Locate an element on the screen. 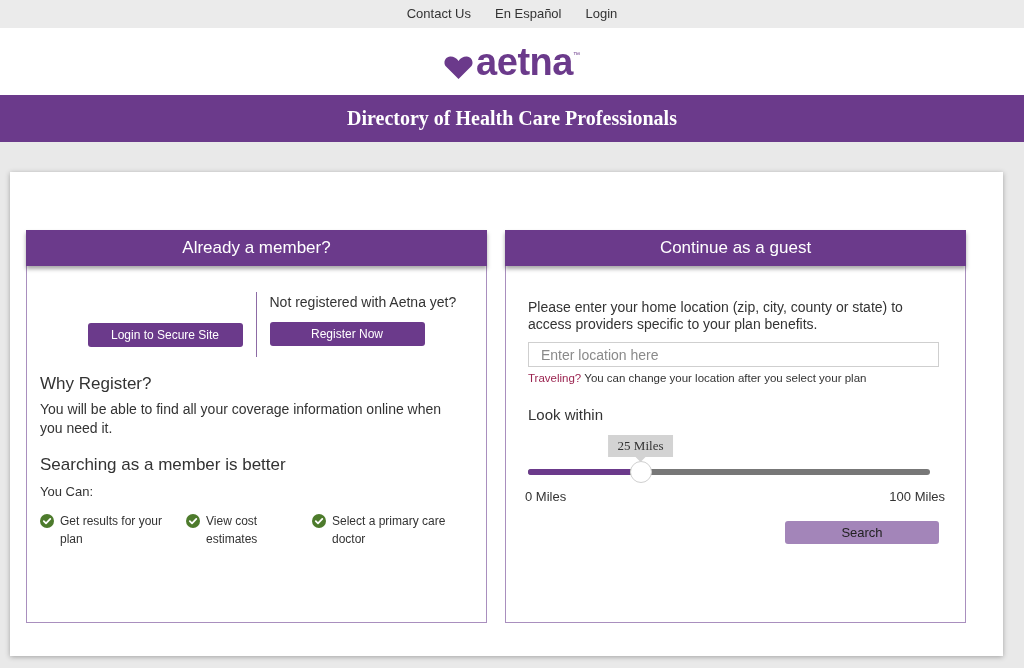 The height and width of the screenshot is (668, 1024). location-input: Enter location here is located at coordinates (733, 354).